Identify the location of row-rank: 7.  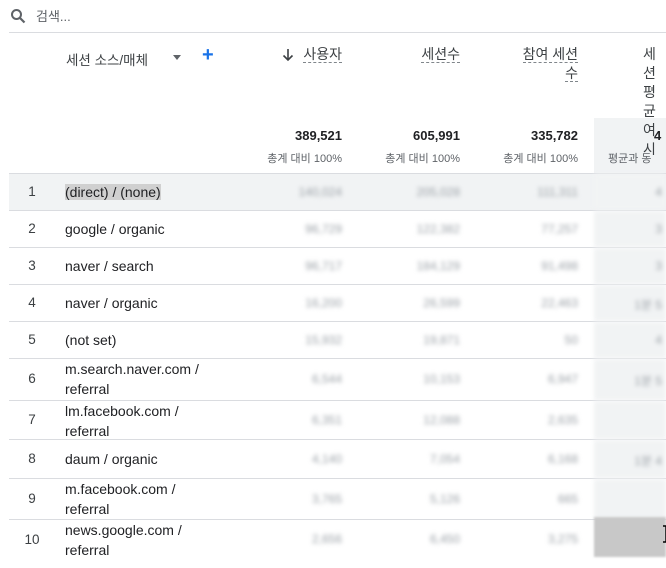
(32, 419).